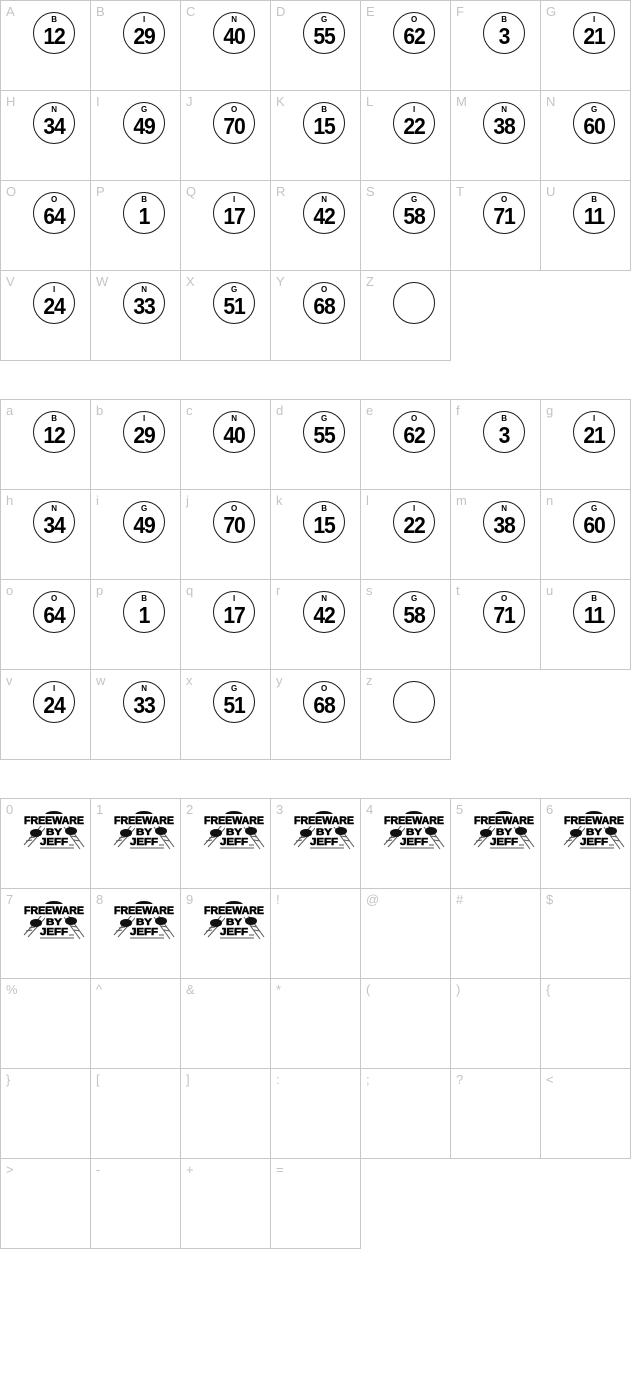  What do you see at coordinates (136, 445) in the screenshot?
I see `charmap-cell: b I 29` at bounding box center [136, 445].